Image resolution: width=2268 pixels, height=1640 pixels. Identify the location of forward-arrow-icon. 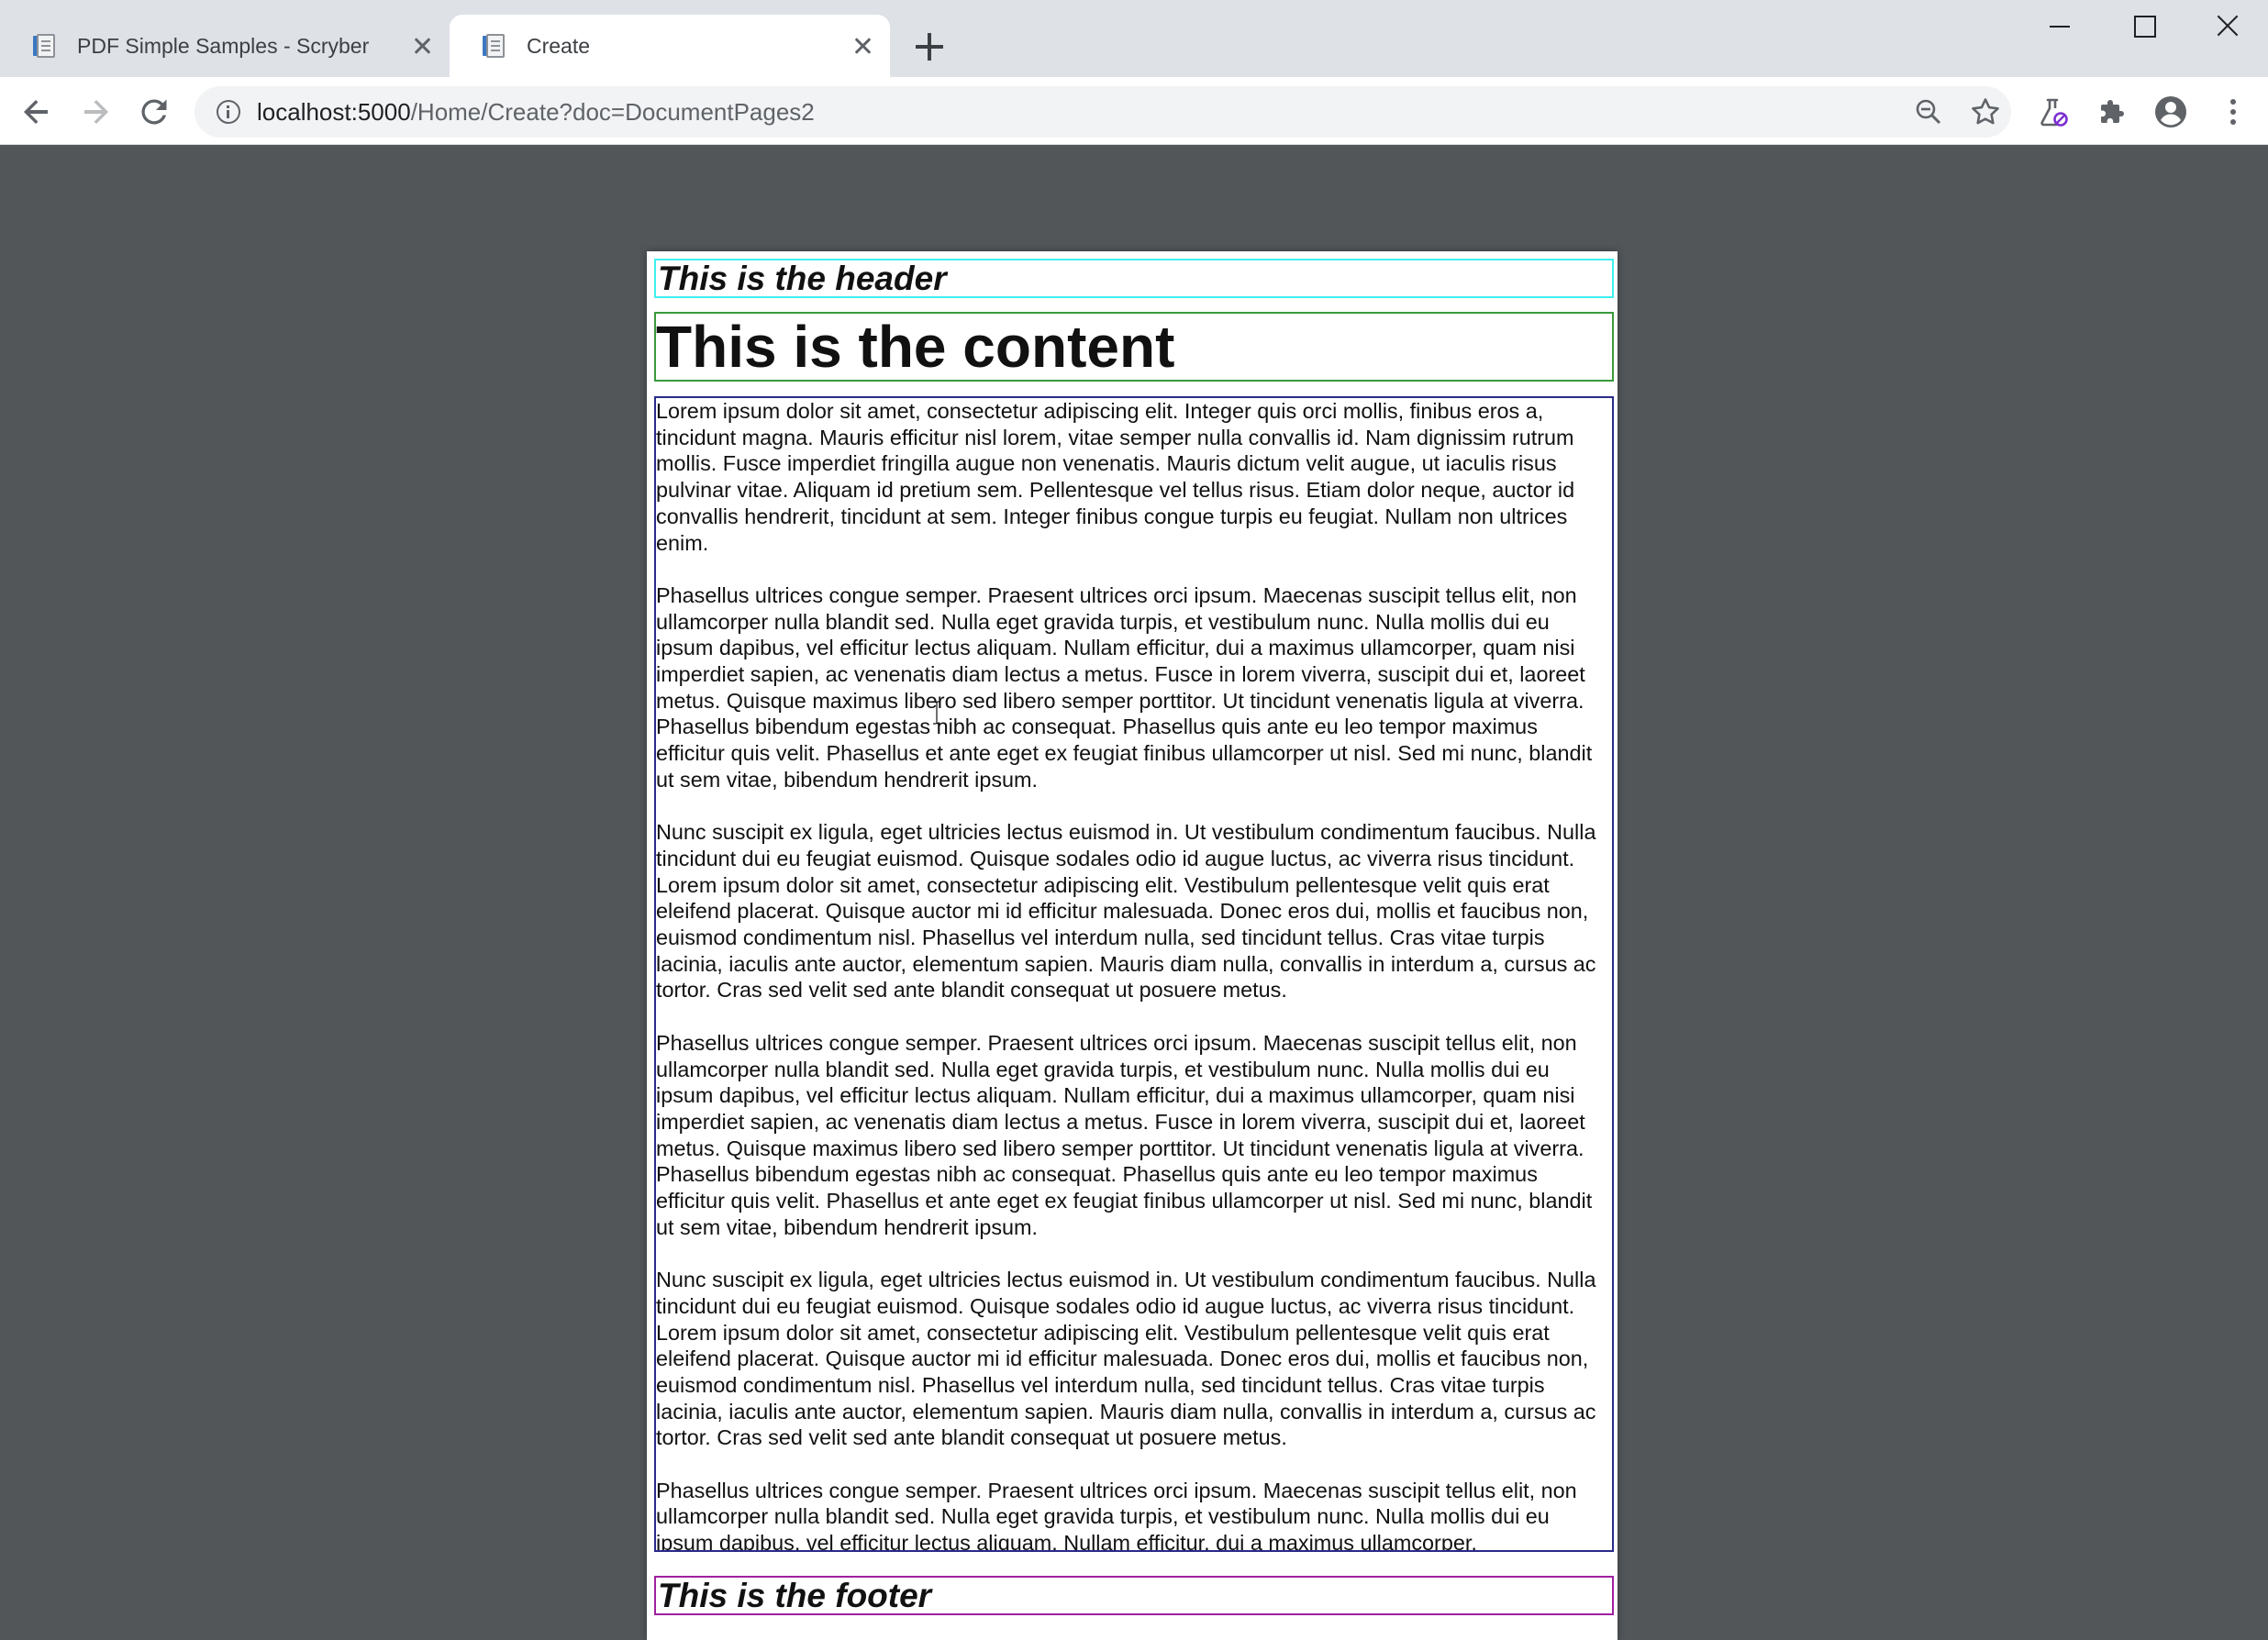
(95, 112).